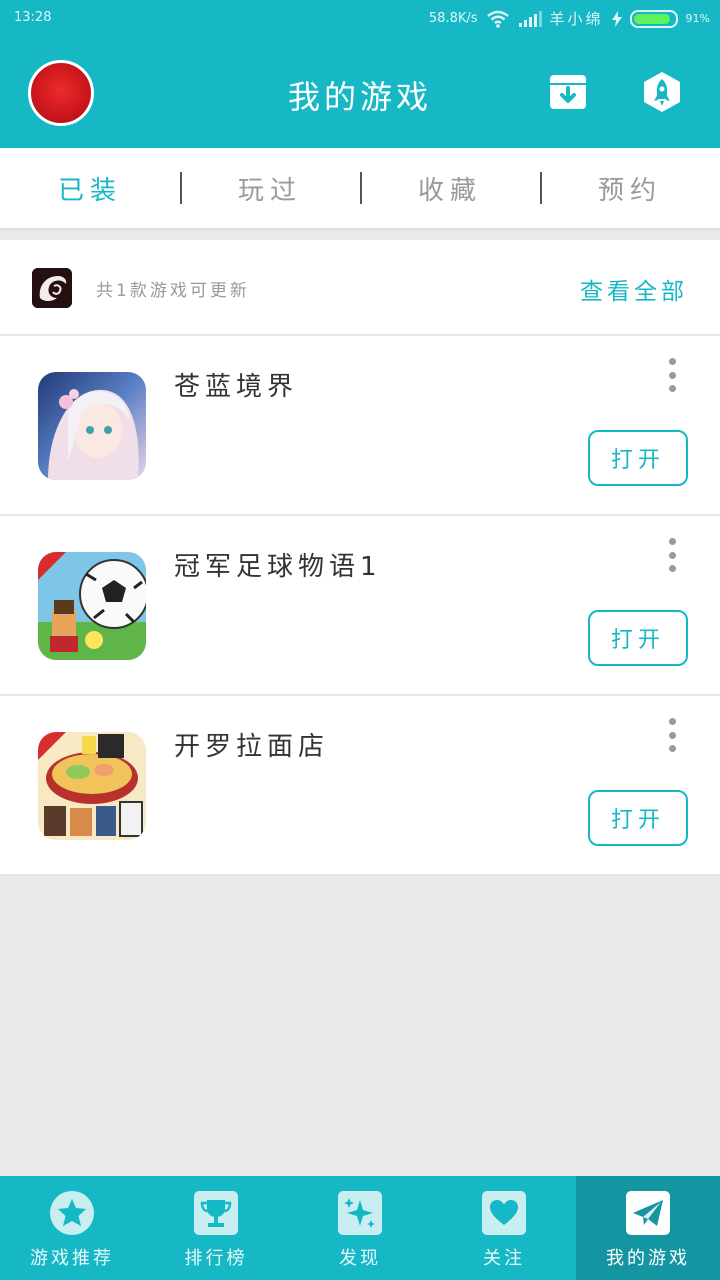  What do you see at coordinates (360, 18) in the screenshot?
I see `status-bar: 13:28 58.8K/s 羊小绵 91%` at bounding box center [360, 18].